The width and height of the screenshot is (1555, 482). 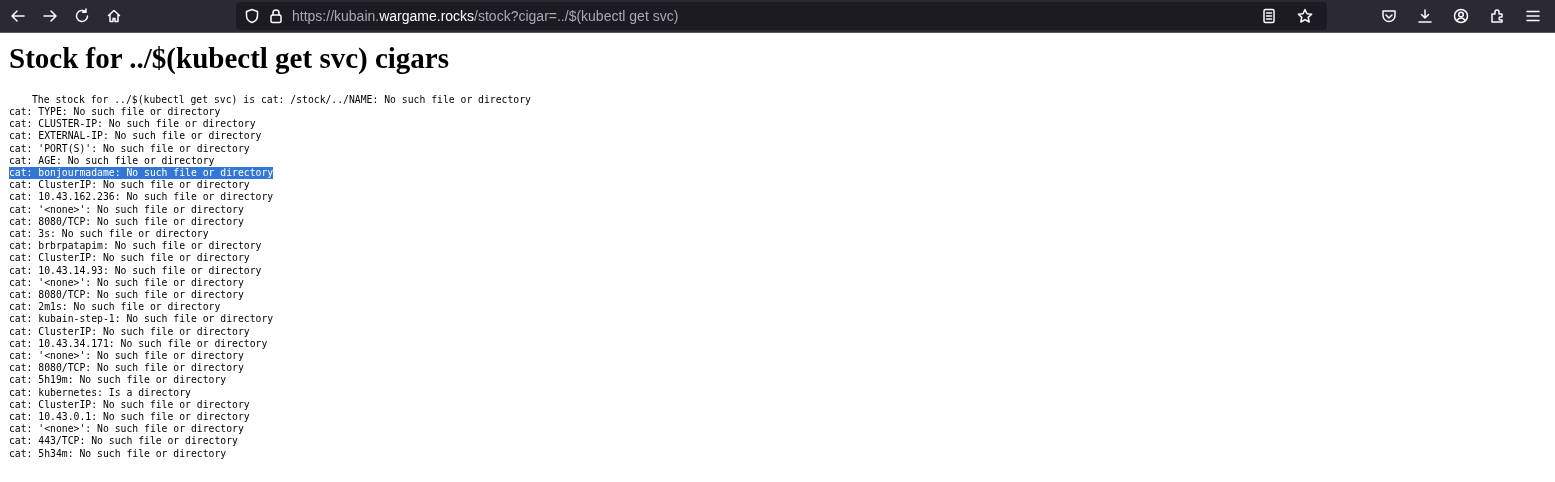 I want to click on output-line: cat: EXTERNAL-IP: No such file or directory, so click(x=135, y=136).